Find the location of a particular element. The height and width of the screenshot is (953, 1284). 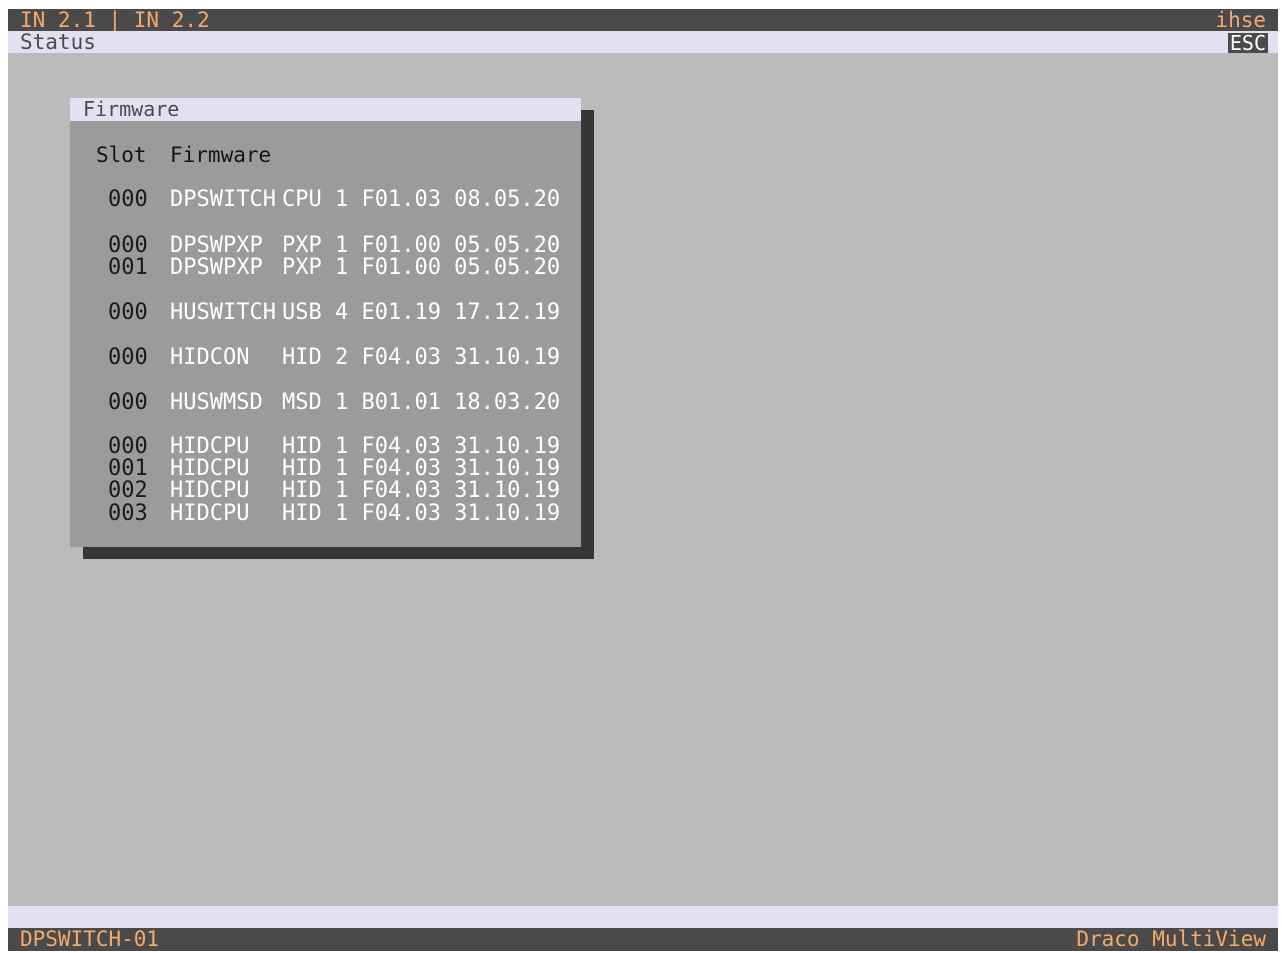

slot-cell: 002 is located at coordinates (128, 490).